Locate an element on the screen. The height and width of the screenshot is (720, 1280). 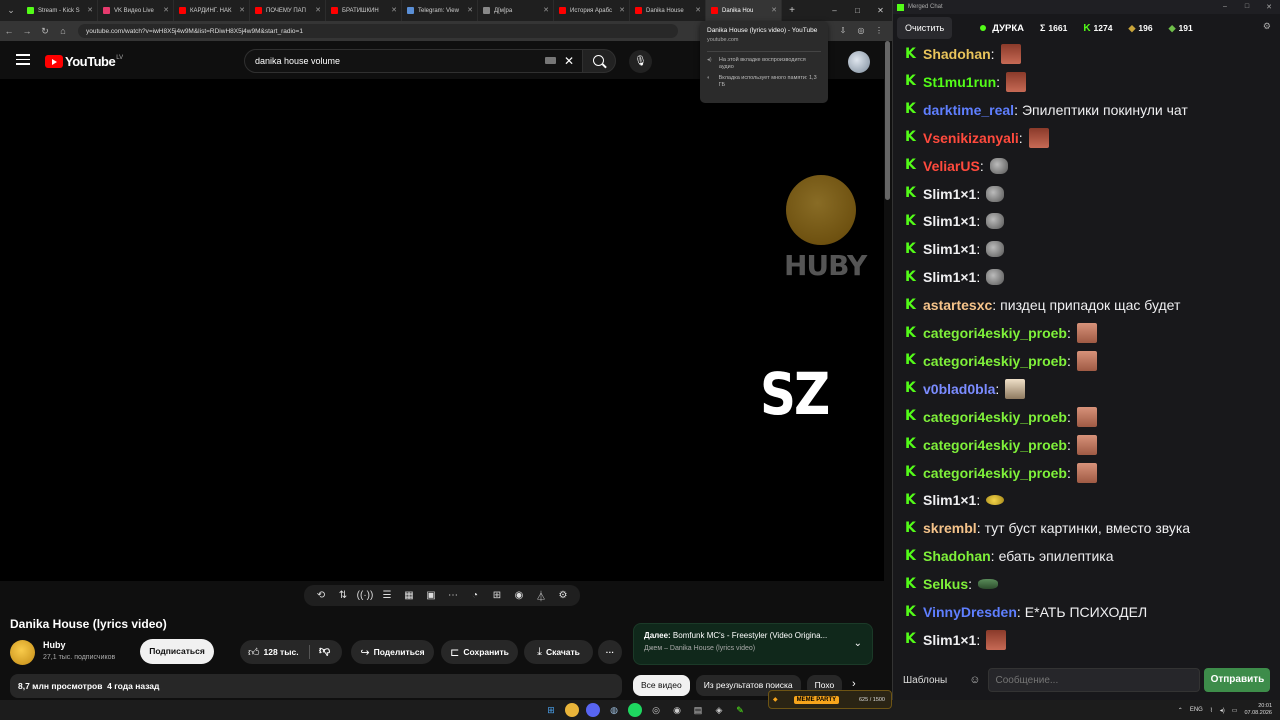
add-screen-icon: ⊞ is located at coordinates (497, 595).